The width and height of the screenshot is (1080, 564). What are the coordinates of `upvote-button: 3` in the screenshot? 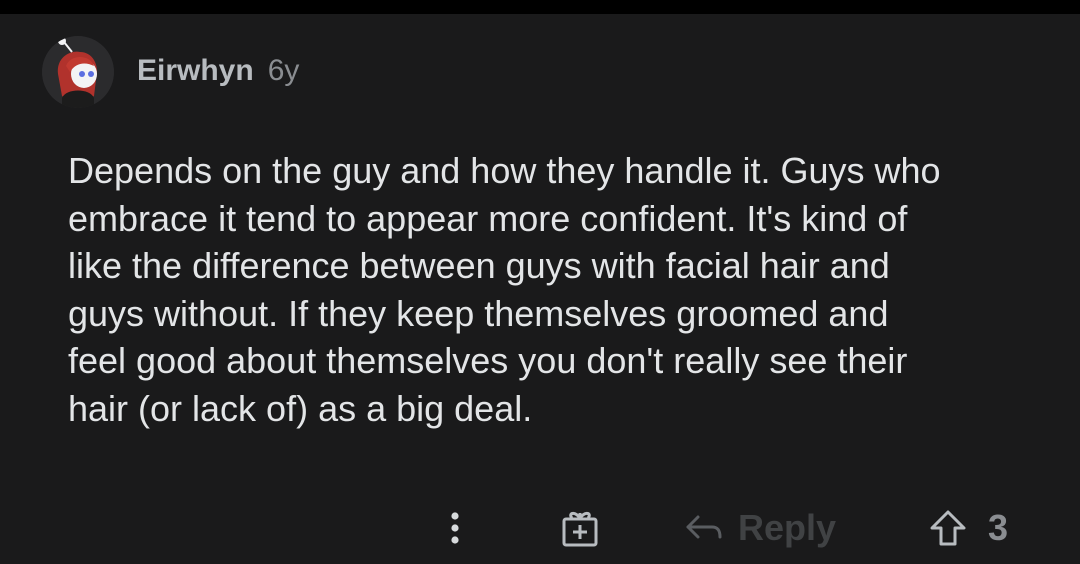 It's located at (968, 528).